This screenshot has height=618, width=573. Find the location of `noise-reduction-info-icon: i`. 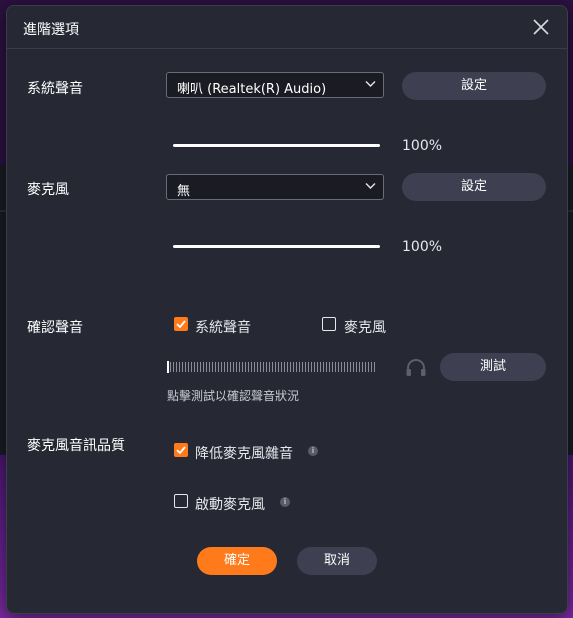

noise-reduction-info-icon: i is located at coordinates (313, 451).